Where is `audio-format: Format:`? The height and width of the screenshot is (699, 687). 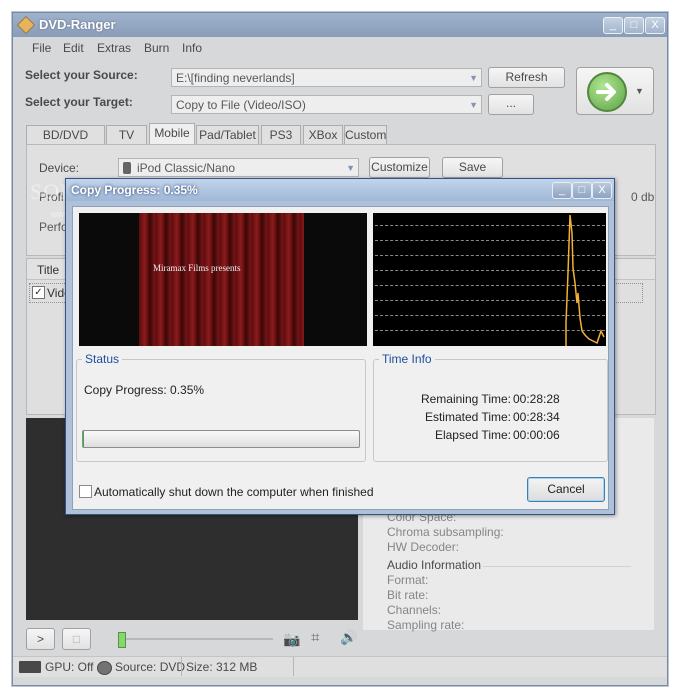 audio-format: Format: is located at coordinates (408, 580).